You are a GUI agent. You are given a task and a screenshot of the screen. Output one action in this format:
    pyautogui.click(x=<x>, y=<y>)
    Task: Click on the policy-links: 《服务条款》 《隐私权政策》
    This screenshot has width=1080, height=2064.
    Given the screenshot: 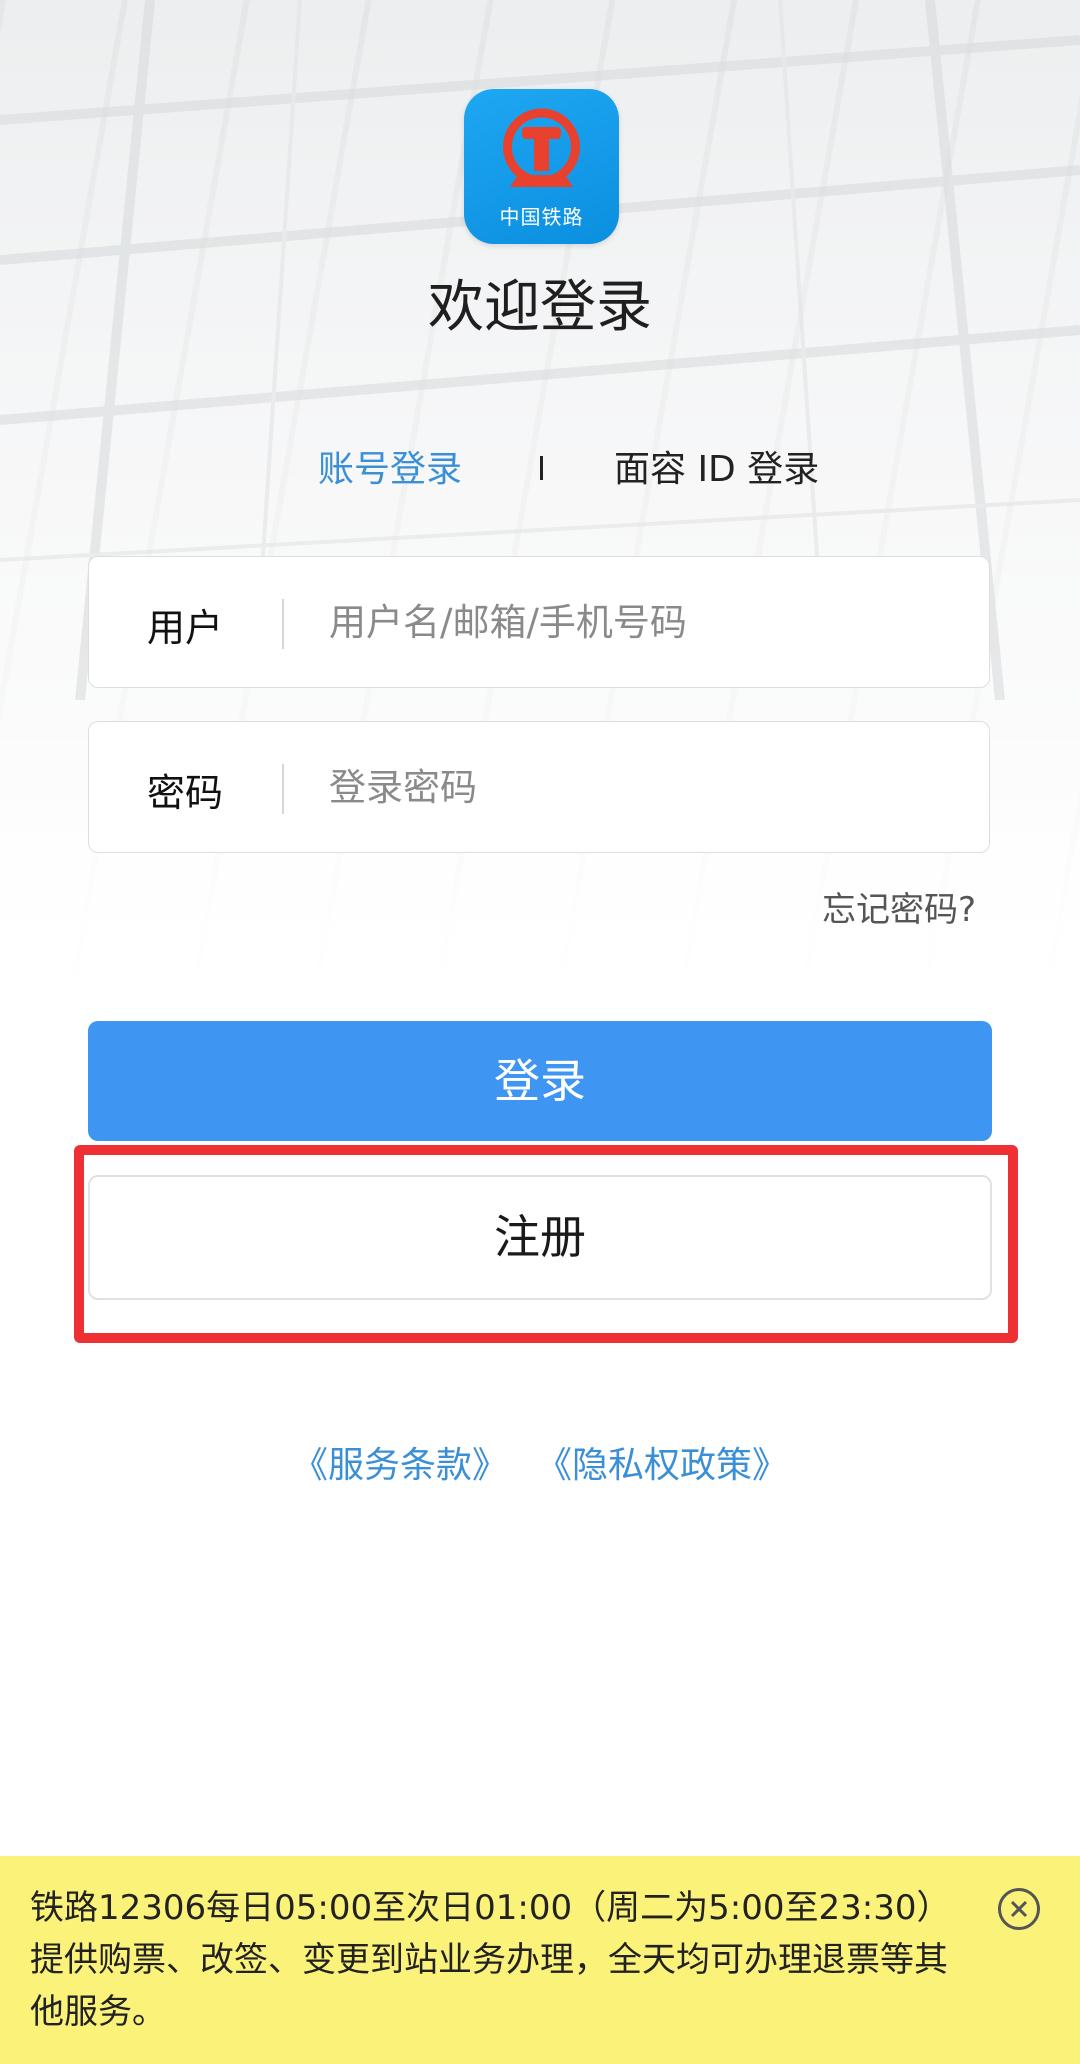 What is the action you would take?
    pyautogui.click(x=540, y=1462)
    